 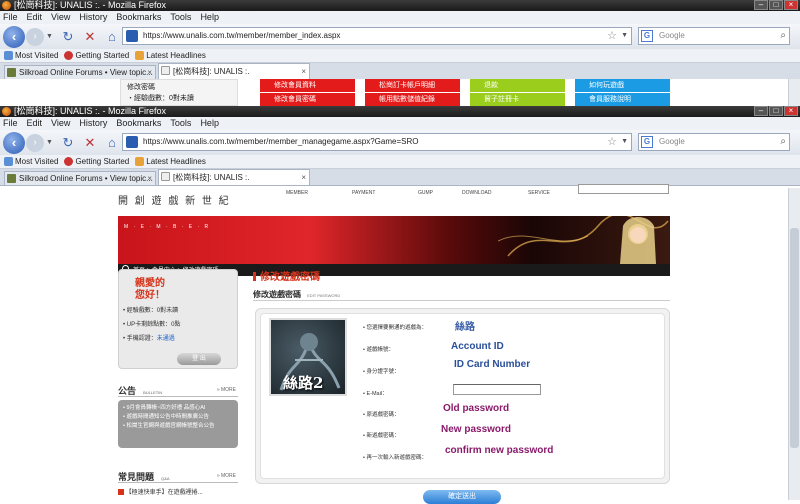 What do you see at coordinates (140, 162) in the screenshot?
I see `rss-icon` at bounding box center [140, 162].